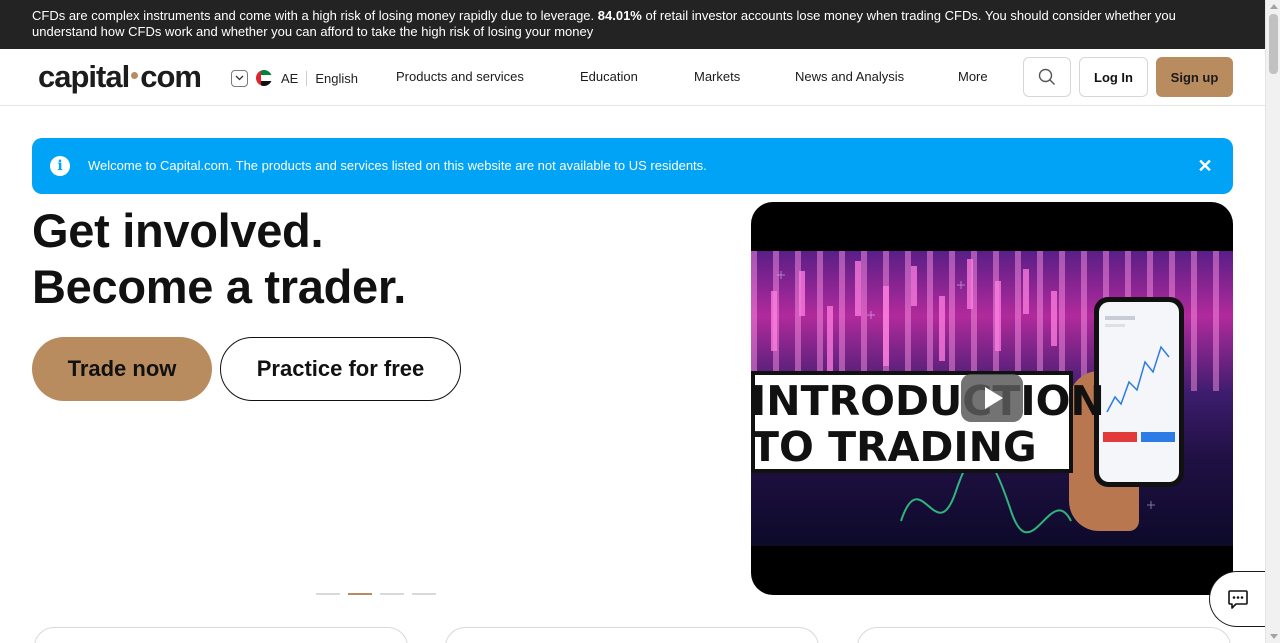 The image size is (1280, 643). What do you see at coordinates (290, 78) in the screenshot?
I see `region-code: AE` at bounding box center [290, 78].